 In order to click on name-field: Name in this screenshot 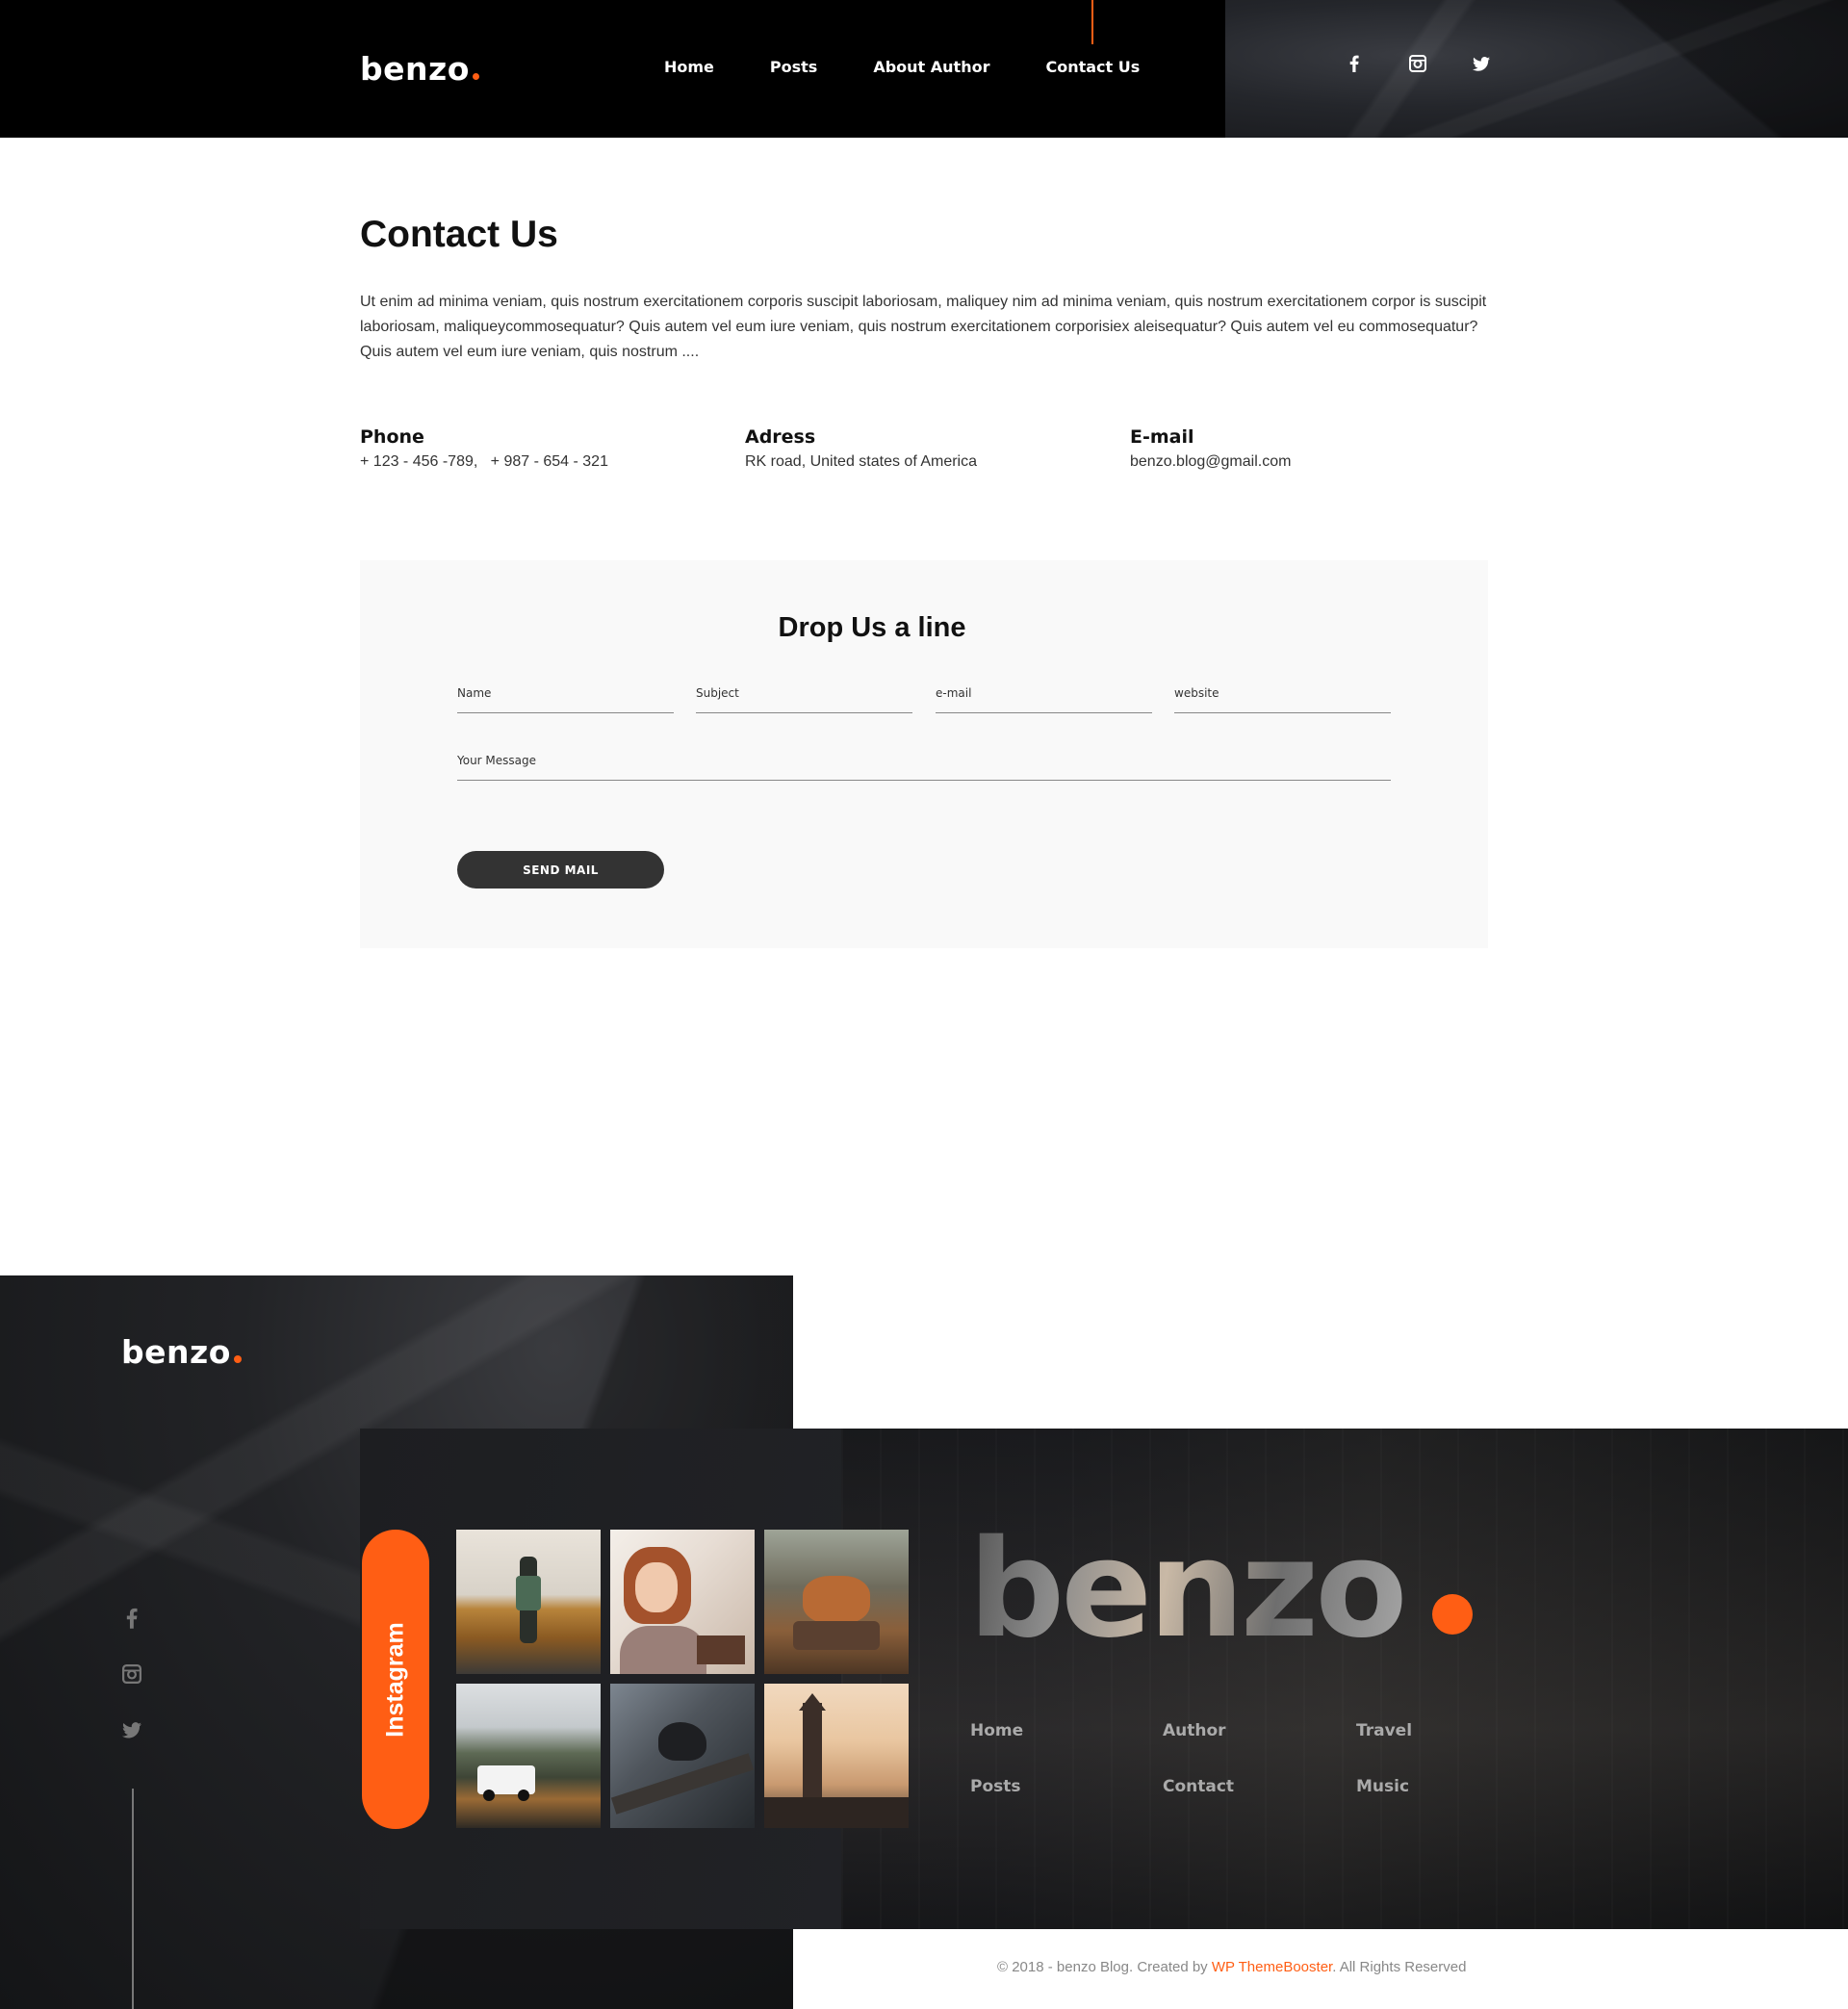, I will do `click(565, 693)`.